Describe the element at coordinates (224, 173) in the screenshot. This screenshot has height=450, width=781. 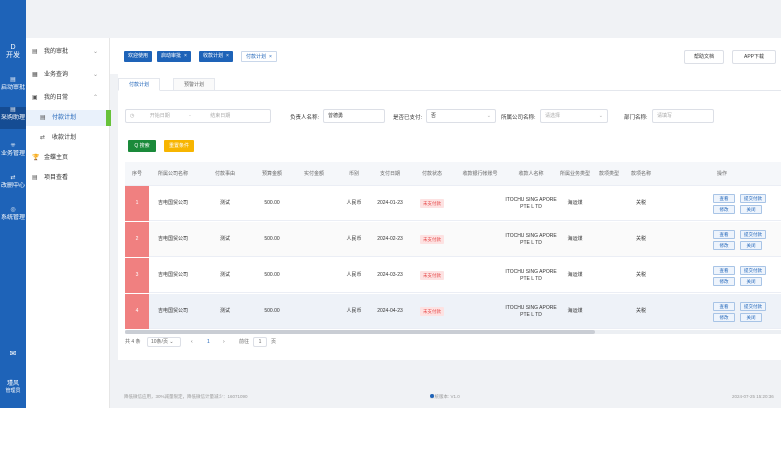
I see `column-header: 付款事由` at that location.